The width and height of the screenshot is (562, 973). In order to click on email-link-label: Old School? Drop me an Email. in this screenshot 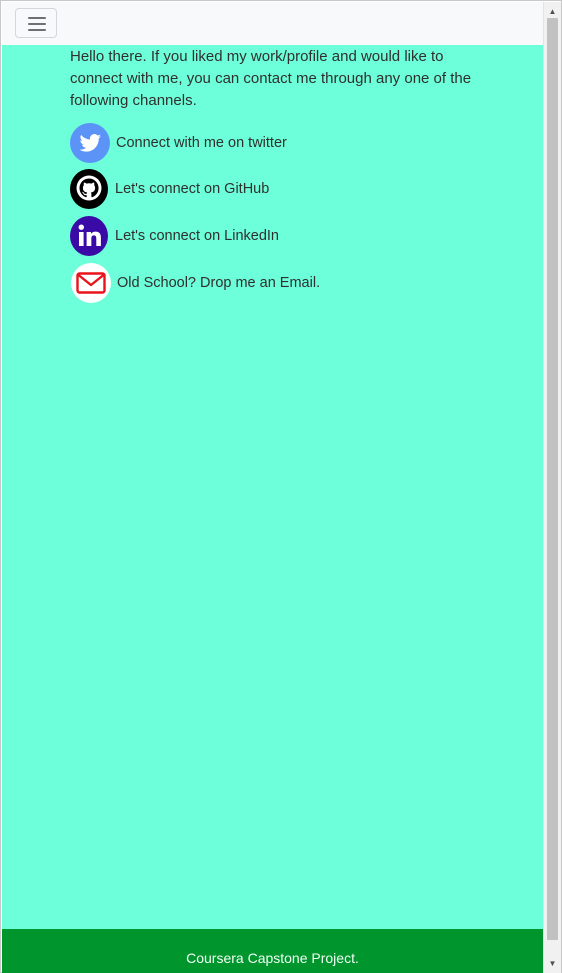, I will do `click(219, 283)`.